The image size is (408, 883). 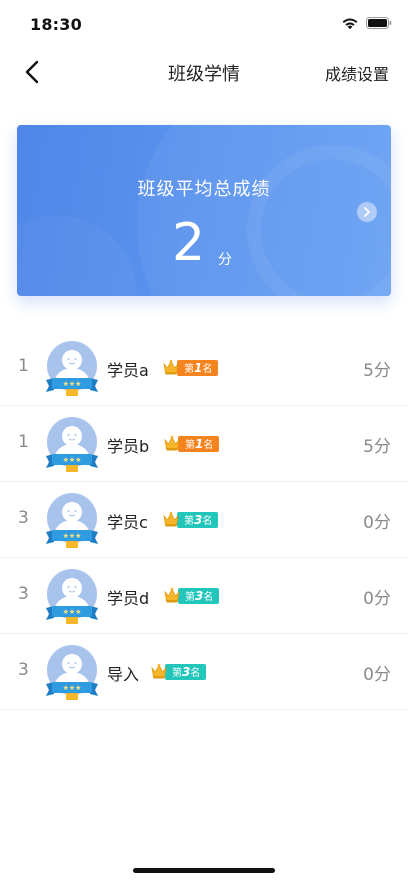 What do you see at coordinates (123, 674) in the screenshot?
I see `student-name: 导入` at bounding box center [123, 674].